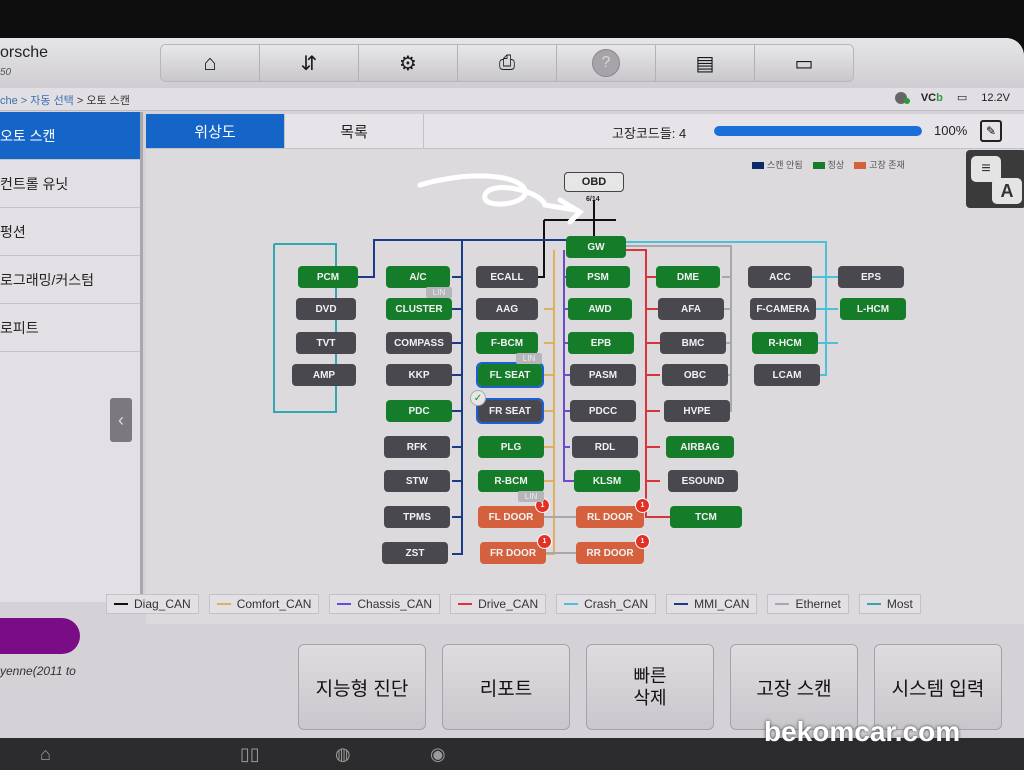 Image resolution: width=1024 pixels, height=770 pixels. Describe the element at coordinates (722, 604) in the screenshot. I see `bus-legend-label: MMI_CAN` at that location.